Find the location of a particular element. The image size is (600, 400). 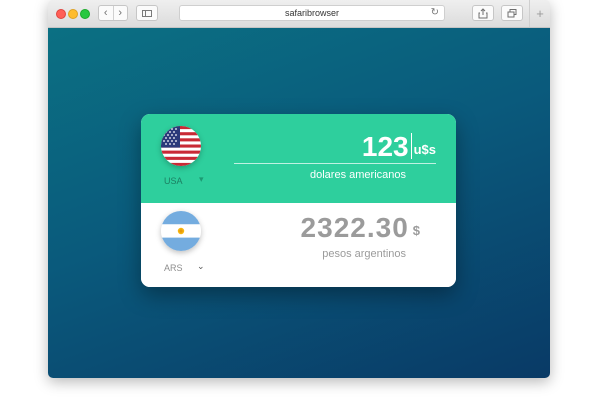

target-currency-code: ARS is located at coordinates (173, 268).